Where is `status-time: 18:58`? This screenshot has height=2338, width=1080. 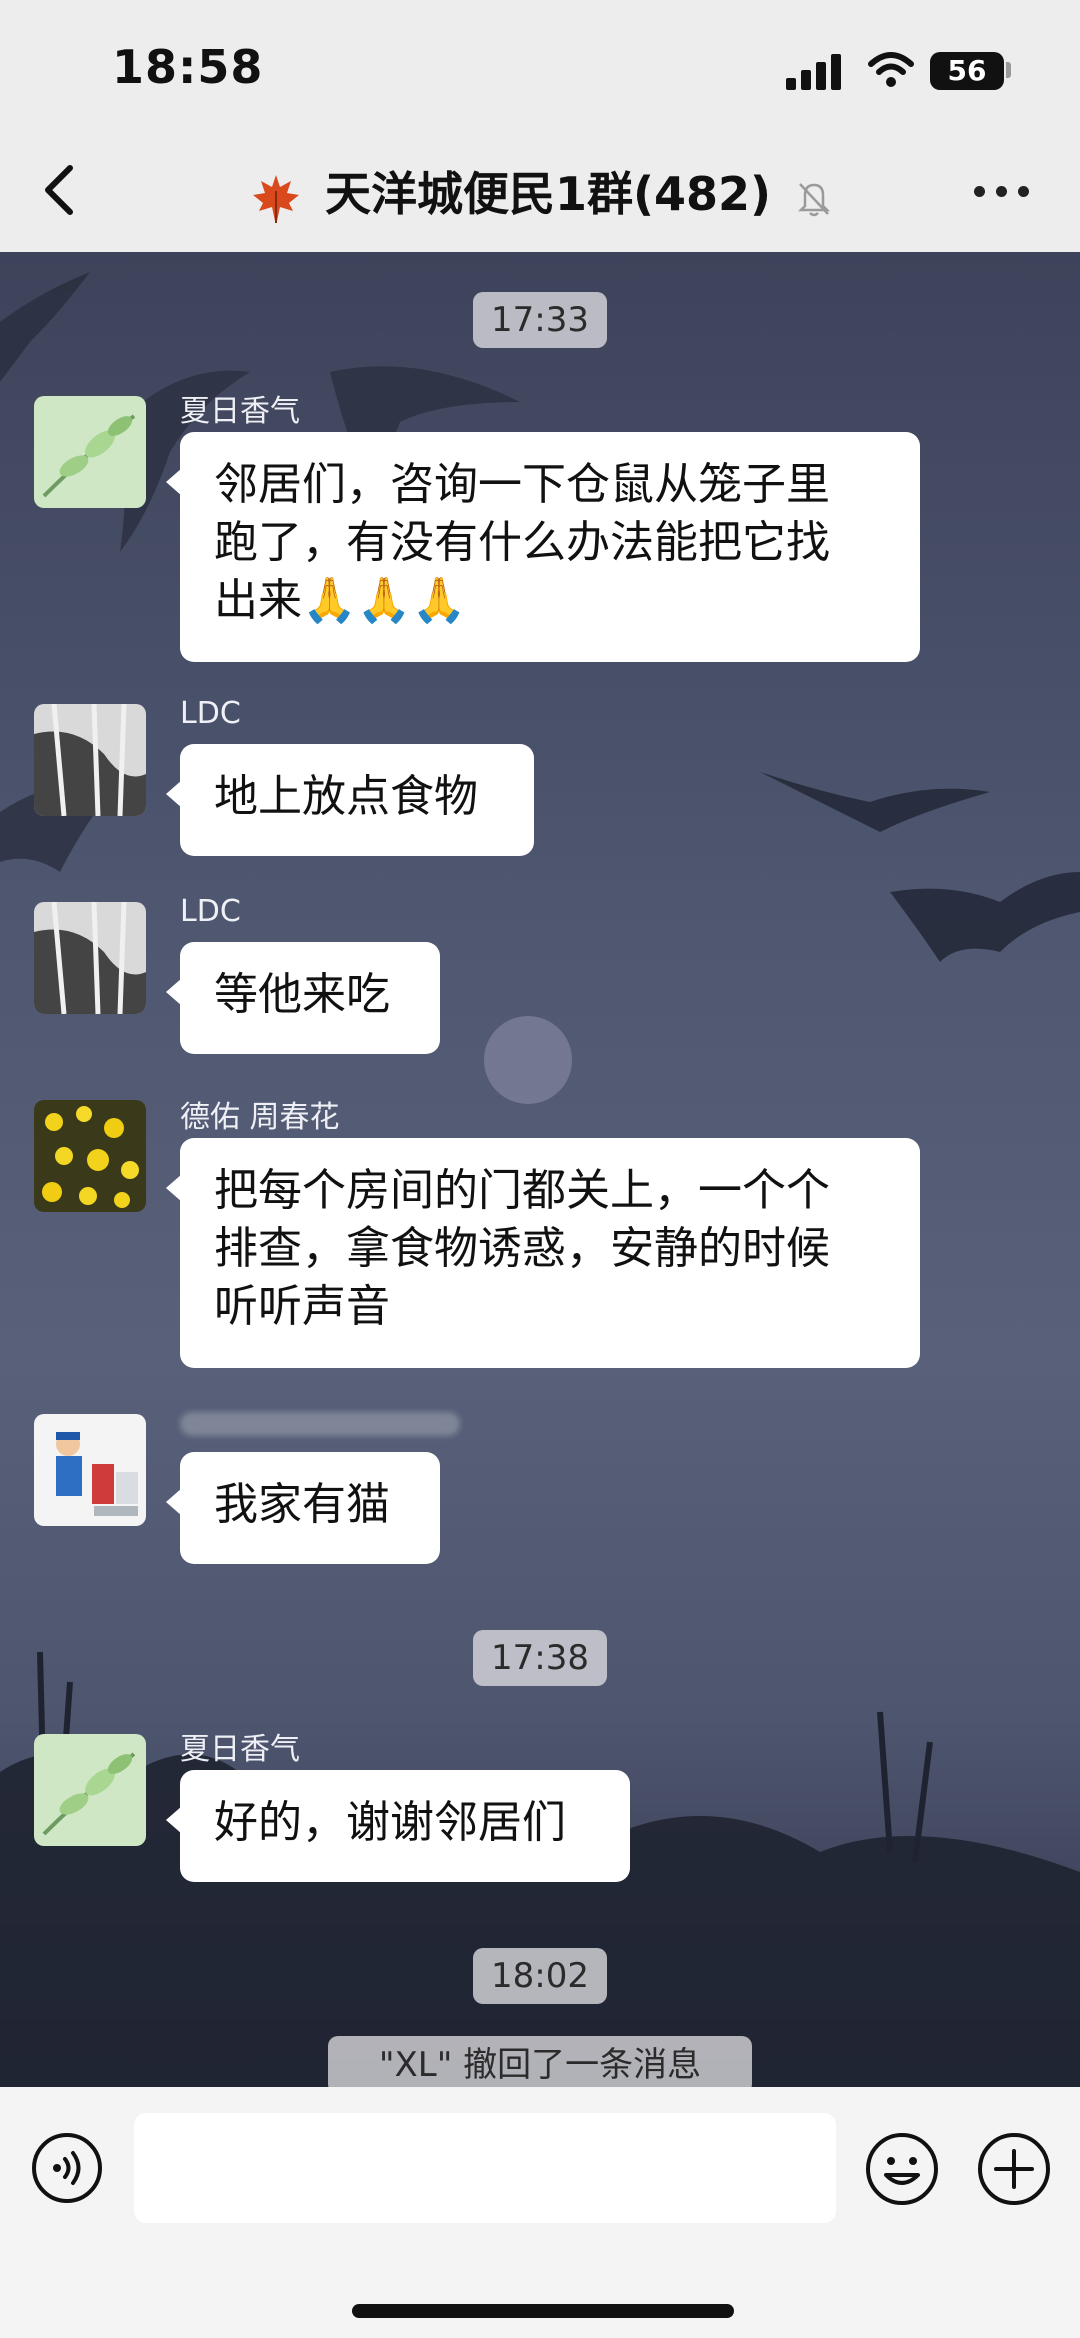
status-time: 18:58 is located at coordinates (188, 67).